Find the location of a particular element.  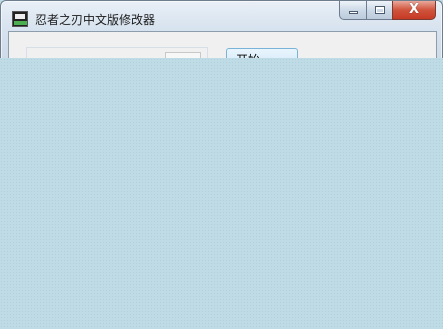

maximize-button is located at coordinates (379, 10).